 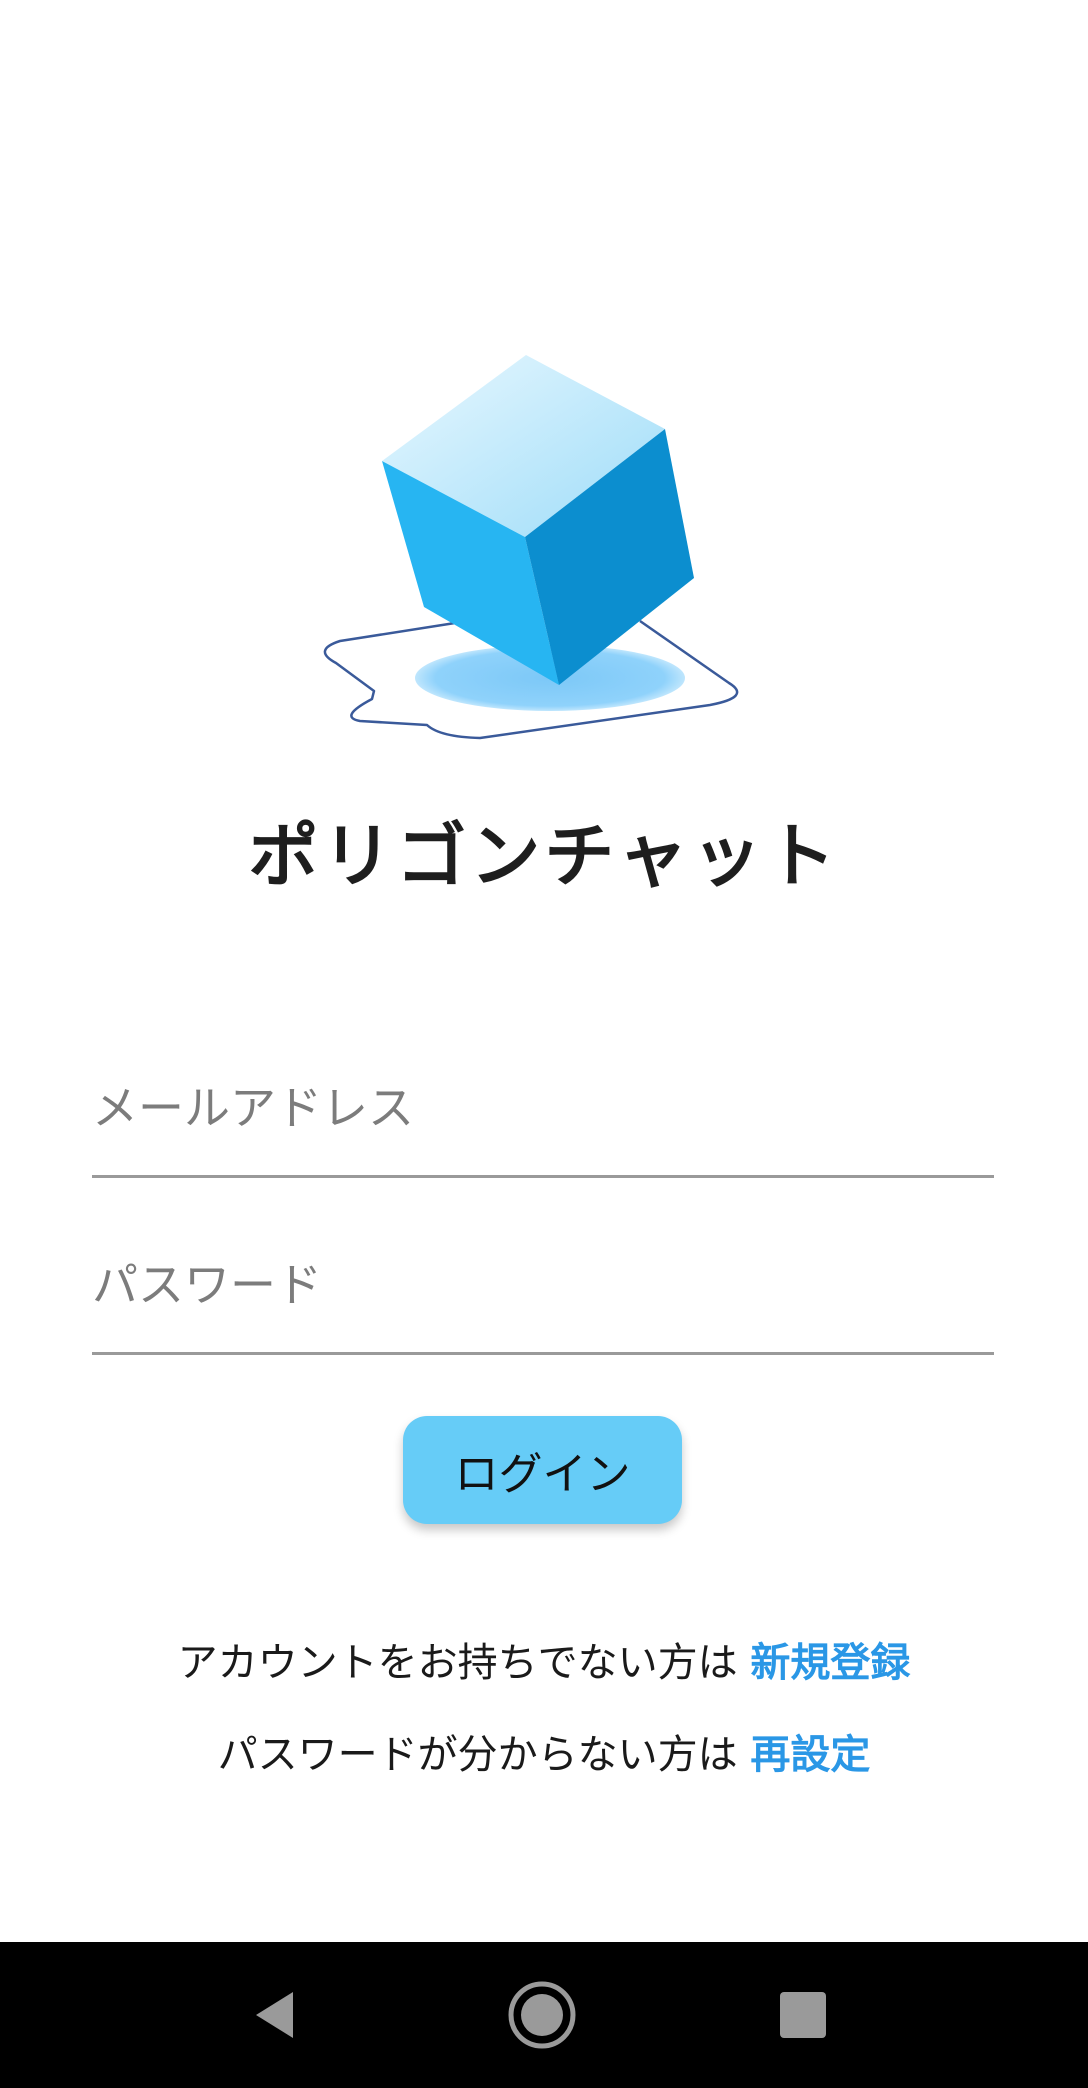 What do you see at coordinates (274, 2015) in the screenshot?
I see `back-triangle-icon` at bounding box center [274, 2015].